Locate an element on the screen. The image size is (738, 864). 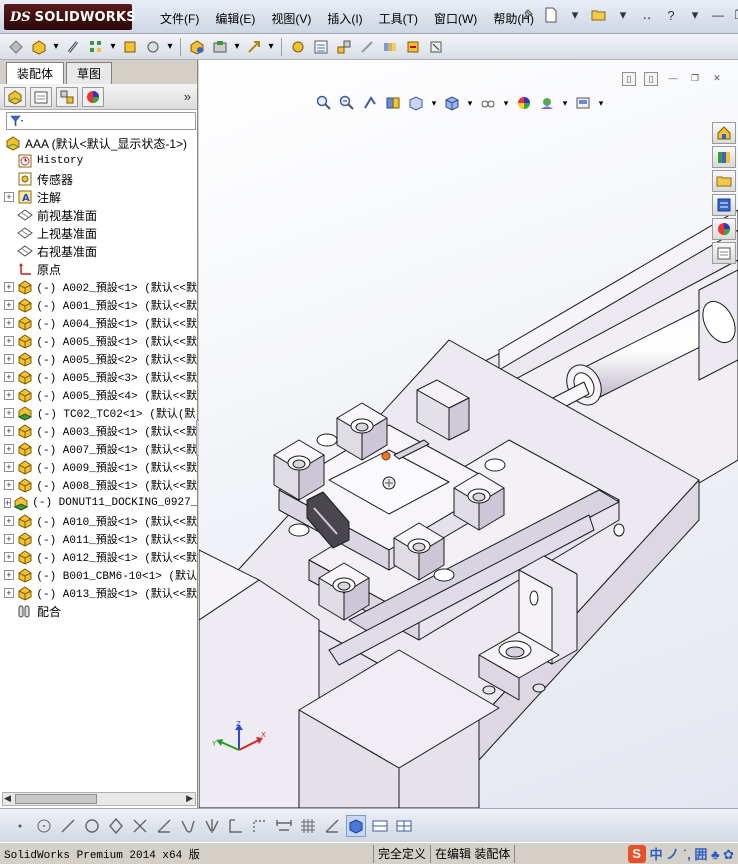
tree-node: + (-) A005_預設<3> (默认<<默 is located at coordinates (100, 377).